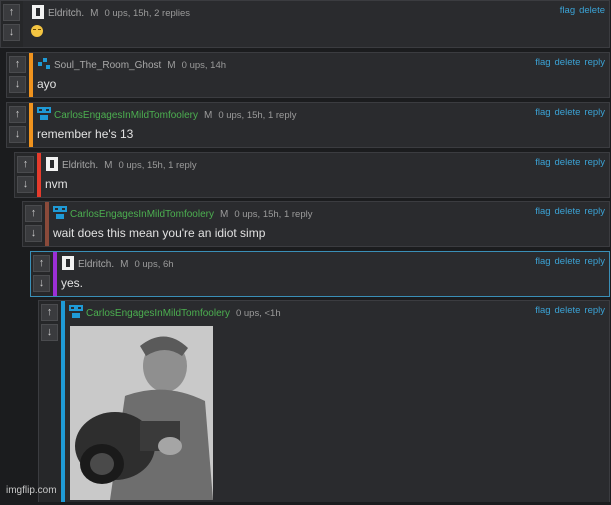 This screenshot has height=505, width=611. I want to click on photo-illustration, so click(141, 413).